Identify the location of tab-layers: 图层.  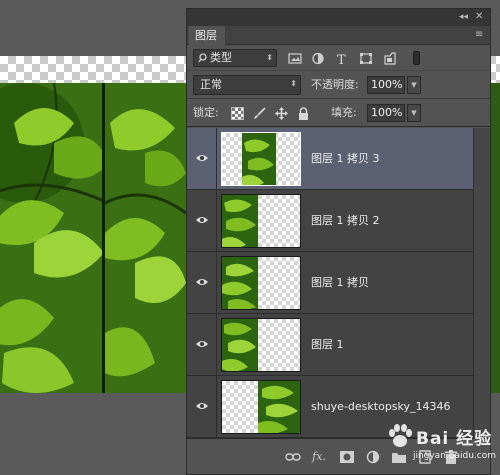
(207, 35).